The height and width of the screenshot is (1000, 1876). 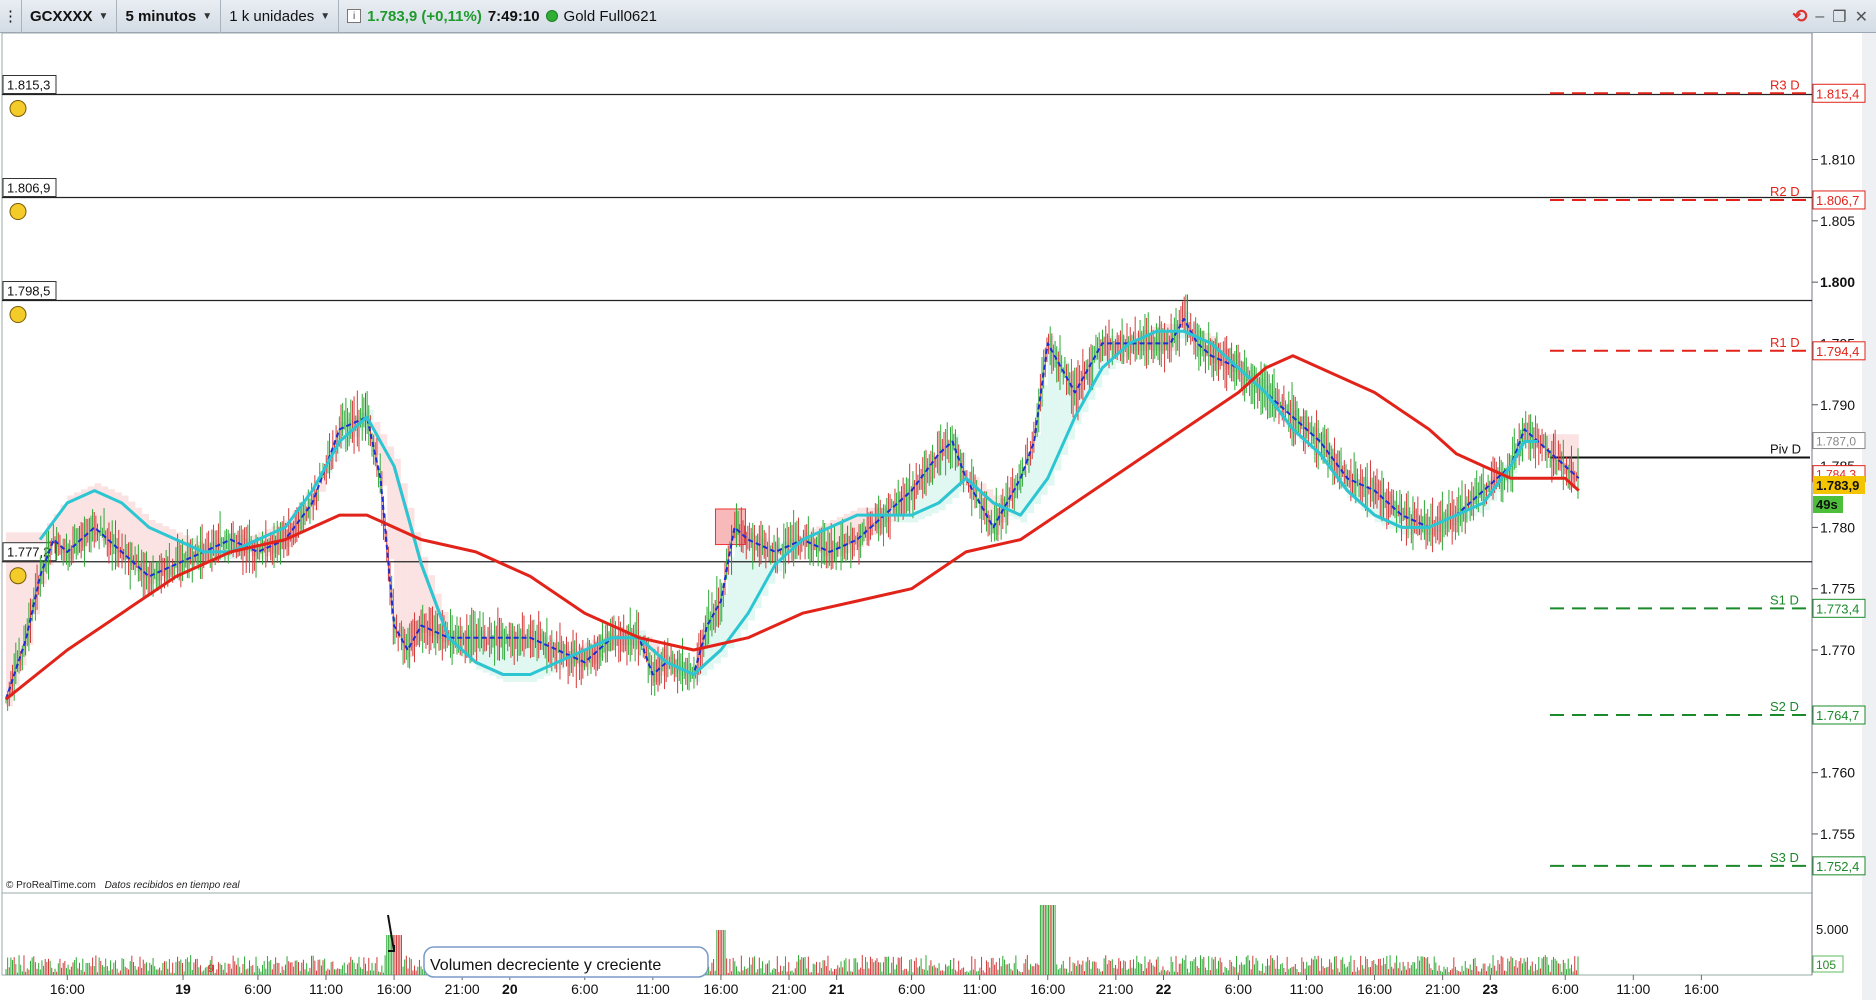 I want to click on sync-icon: ⟲, so click(x=1799, y=16).